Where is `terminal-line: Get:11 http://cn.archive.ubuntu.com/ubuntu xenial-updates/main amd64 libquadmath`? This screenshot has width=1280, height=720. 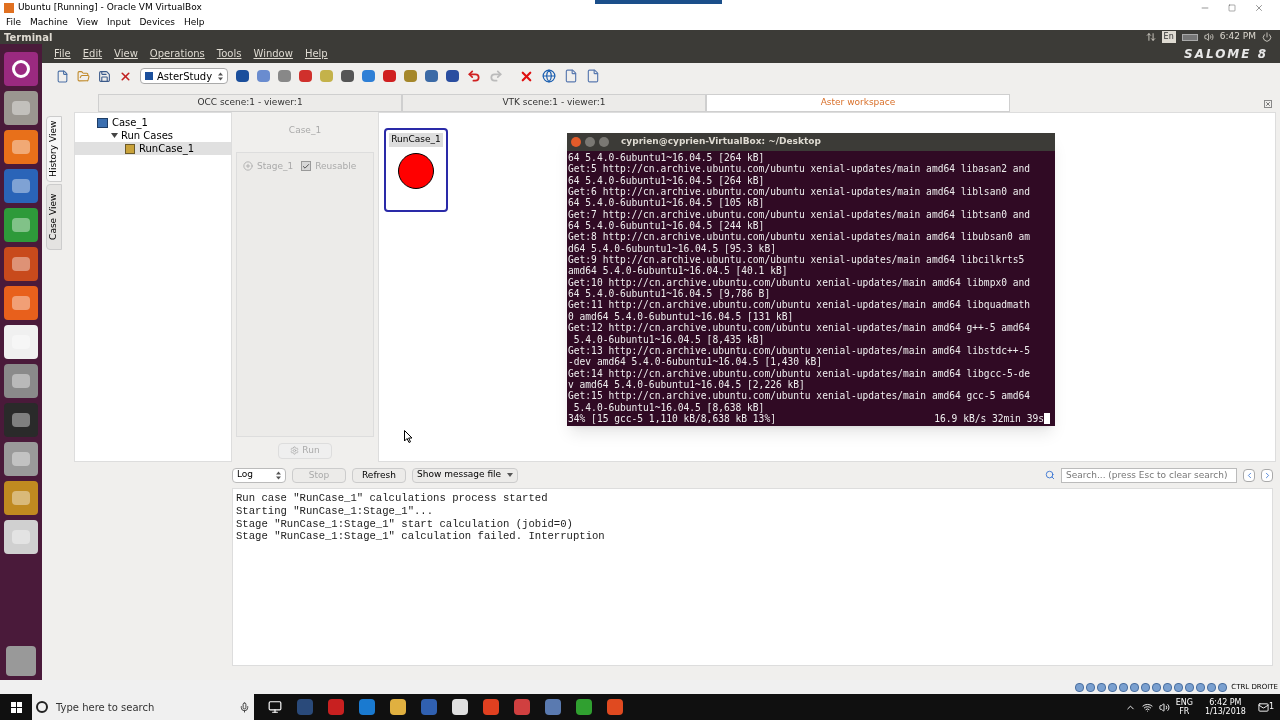 terminal-line: Get:11 http://cn.archive.ubuntu.com/ubuntu xenial-updates/main amd64 libquadmath is located at coordinates (799, 305).